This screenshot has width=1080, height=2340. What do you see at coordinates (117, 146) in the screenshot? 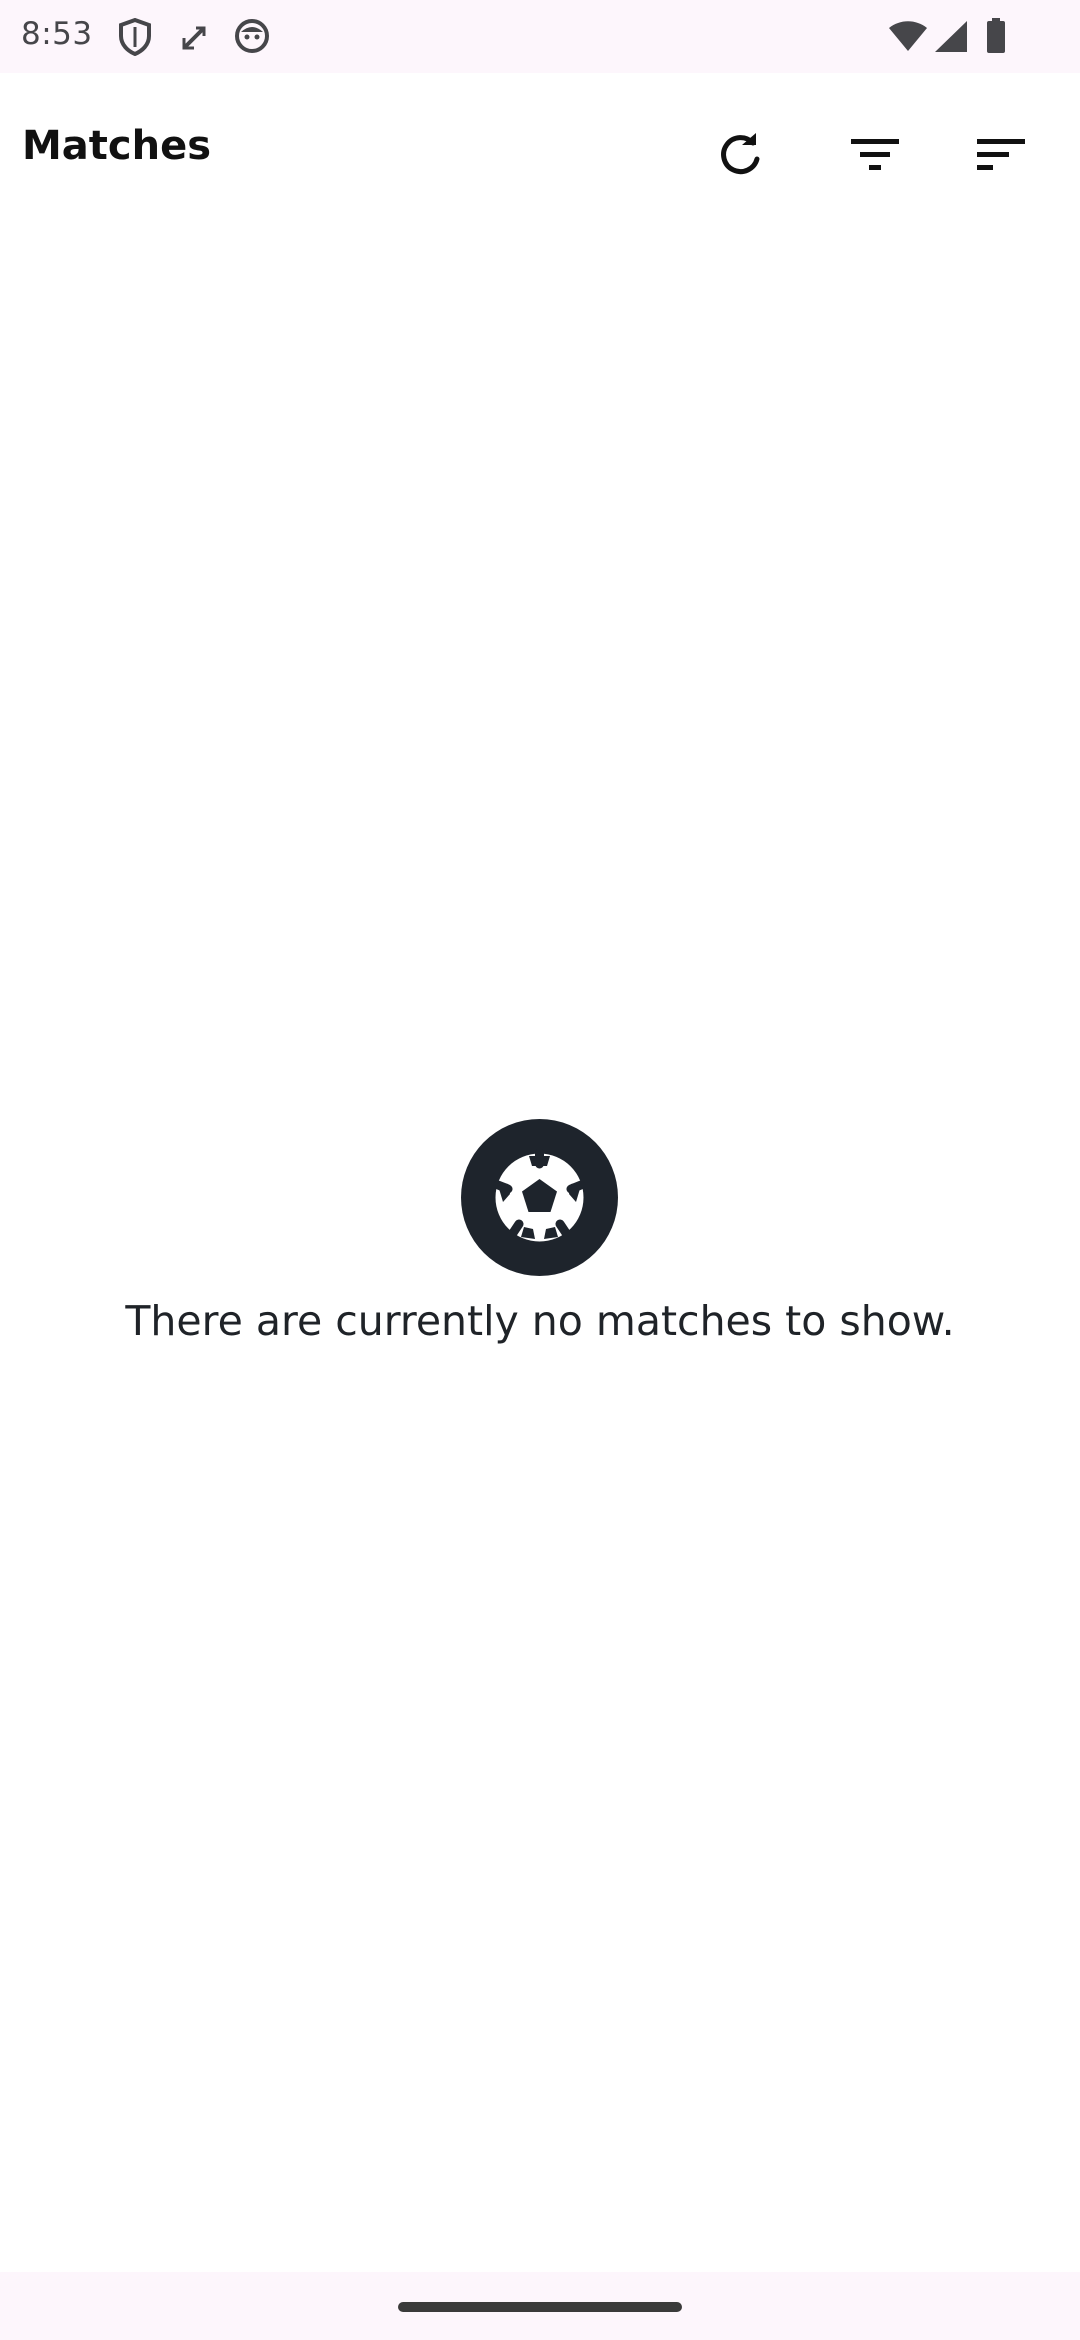
I see `page-title: Matches` at bounding box center [117, 146].